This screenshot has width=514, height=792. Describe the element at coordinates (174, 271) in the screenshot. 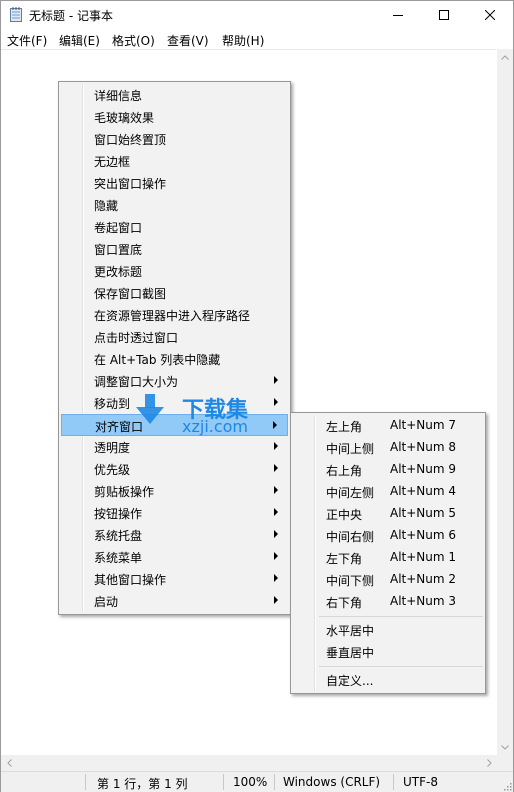

I see `menu-item-change-title: 更改标题` at that location.